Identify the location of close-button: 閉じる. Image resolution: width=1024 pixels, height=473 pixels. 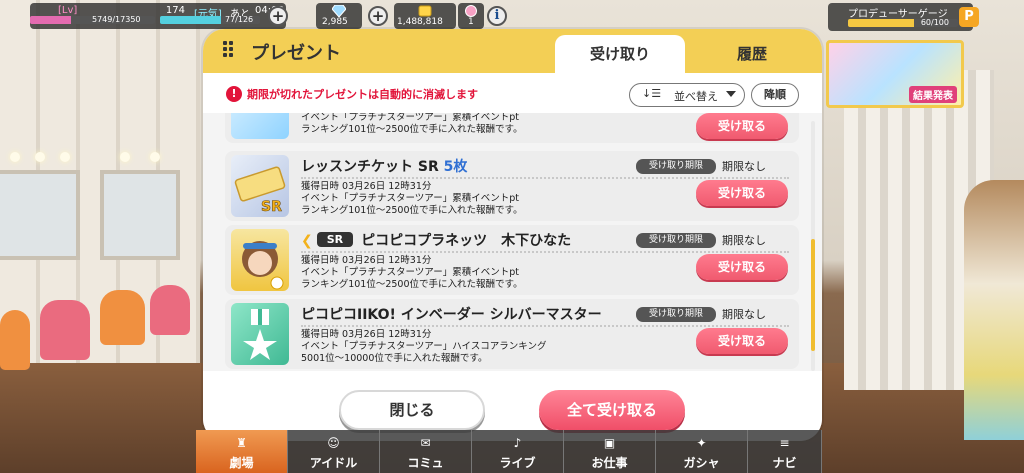
(412, 410).